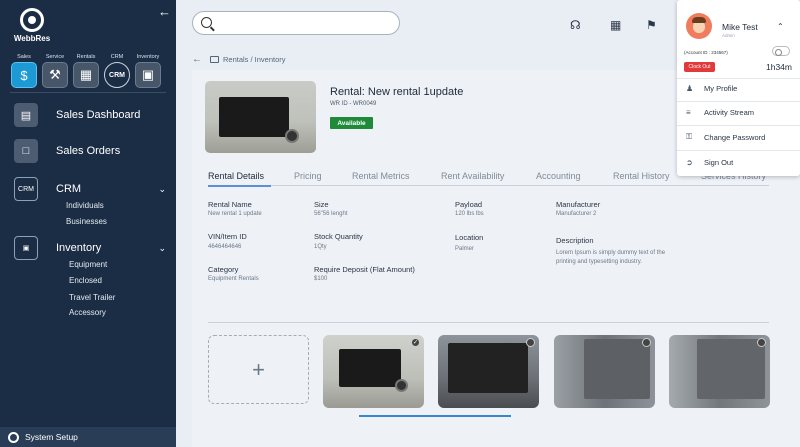  I want to click on description-value-line2: printing and typesetting industry., so click(599, 262).